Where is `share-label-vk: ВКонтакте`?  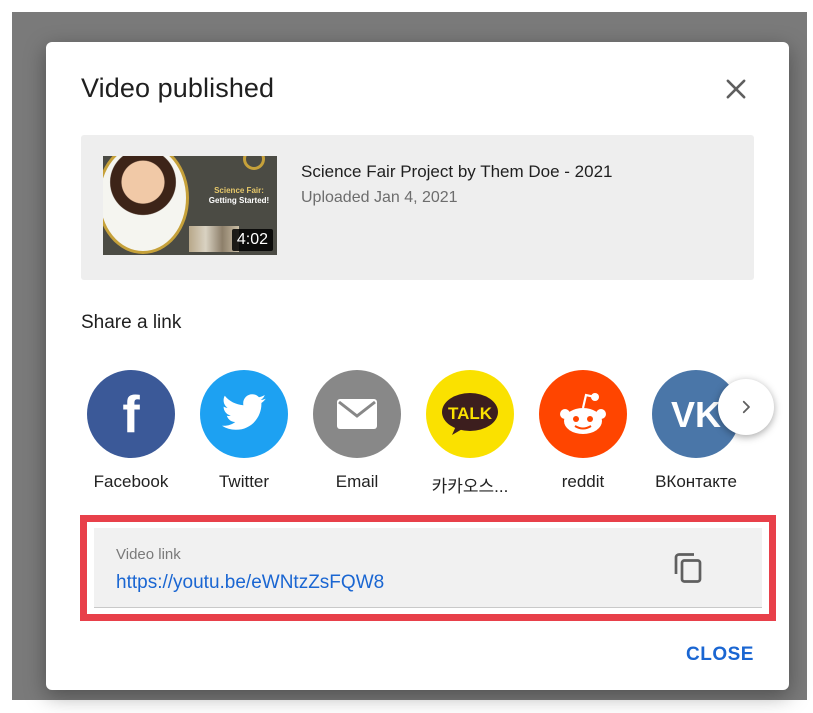
share-label-vk: ВКонтакте is located at coordinates (696, 481).